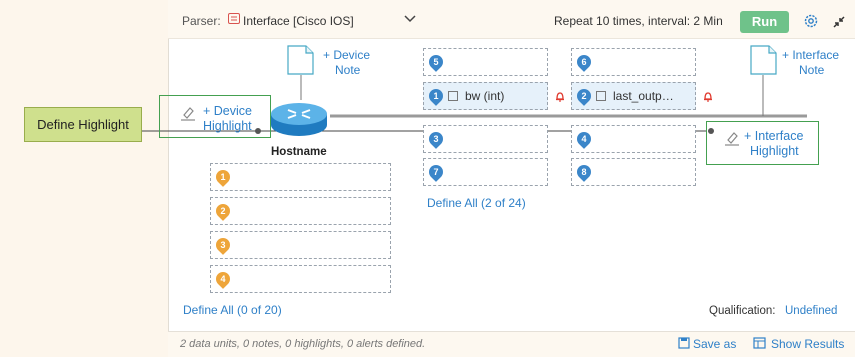  I want to click on interface-highlight-box, so click(762, 143).